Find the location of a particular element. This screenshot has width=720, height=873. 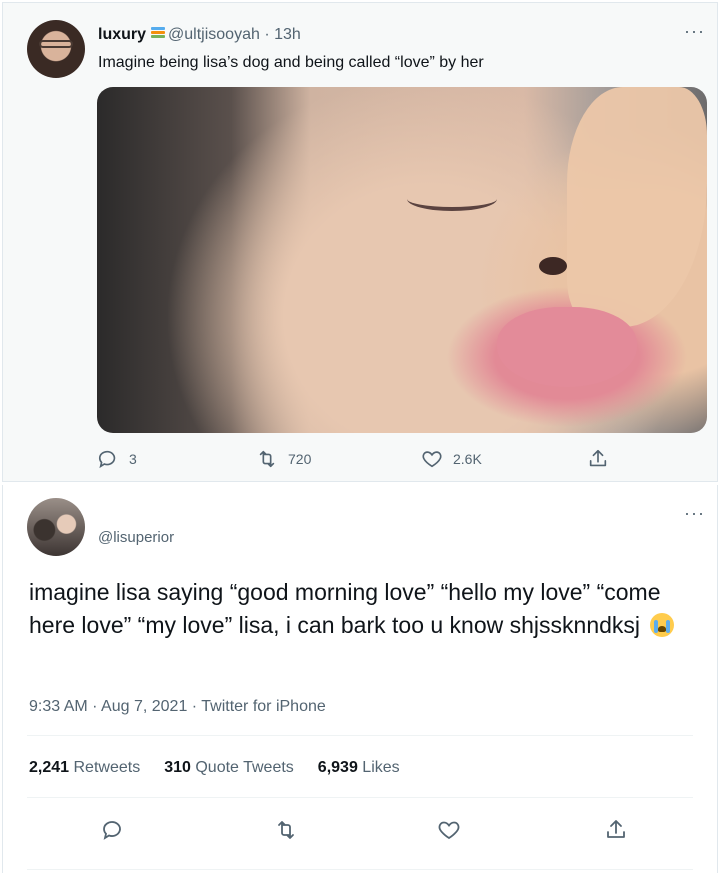

likes-stat: 6,939 Likes is located at coordinates (359, 768).